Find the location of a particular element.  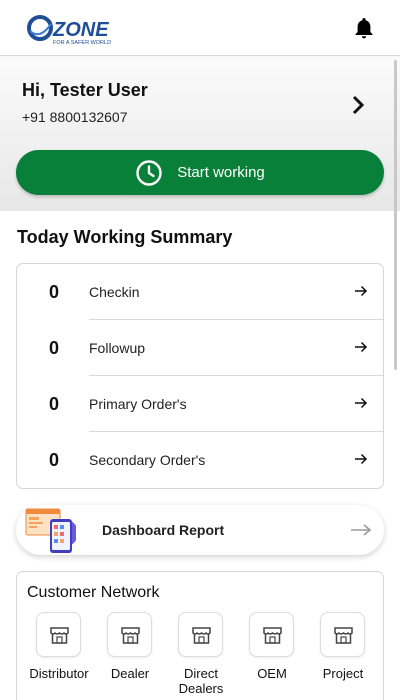

bell-icon is located at coordinates (364, 28).